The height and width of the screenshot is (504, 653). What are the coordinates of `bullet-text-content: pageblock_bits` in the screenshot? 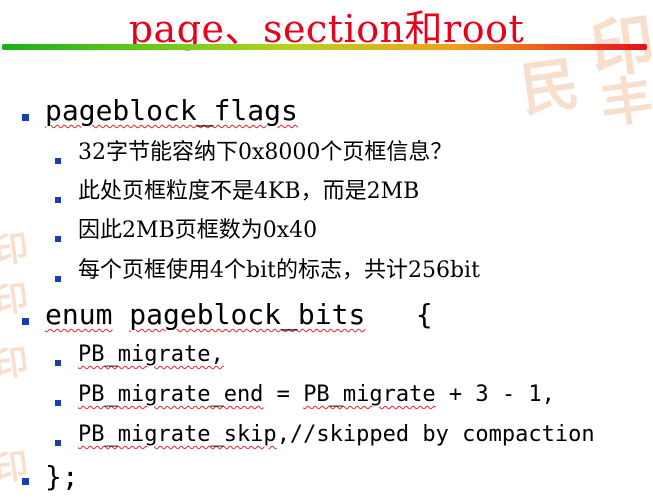 It's located at (247, 314).